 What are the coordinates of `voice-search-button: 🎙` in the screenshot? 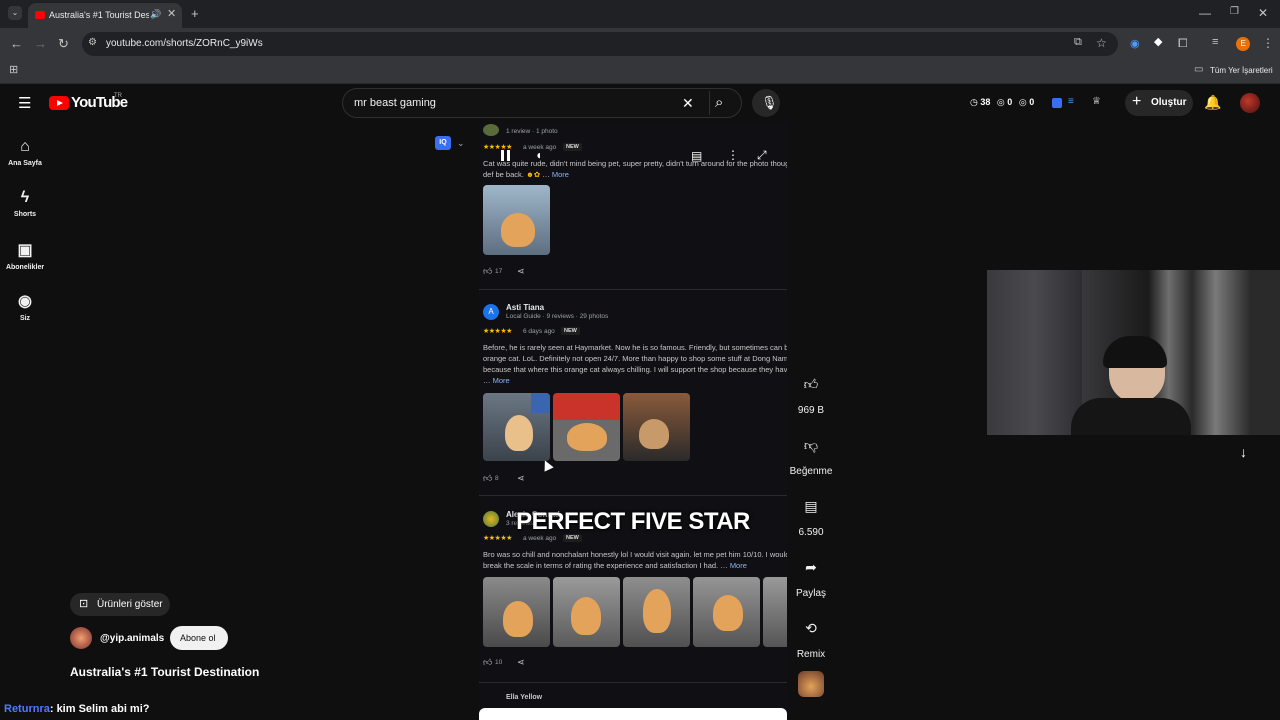 It's located at (766, 103).